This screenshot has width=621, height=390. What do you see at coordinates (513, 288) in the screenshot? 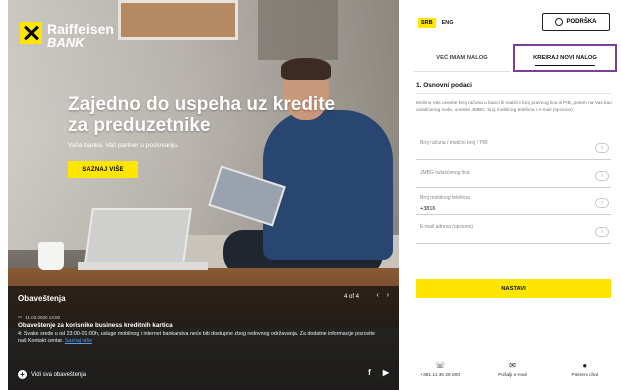
I see `continue-button: NASTAVI` at bounding box center [513, 288].